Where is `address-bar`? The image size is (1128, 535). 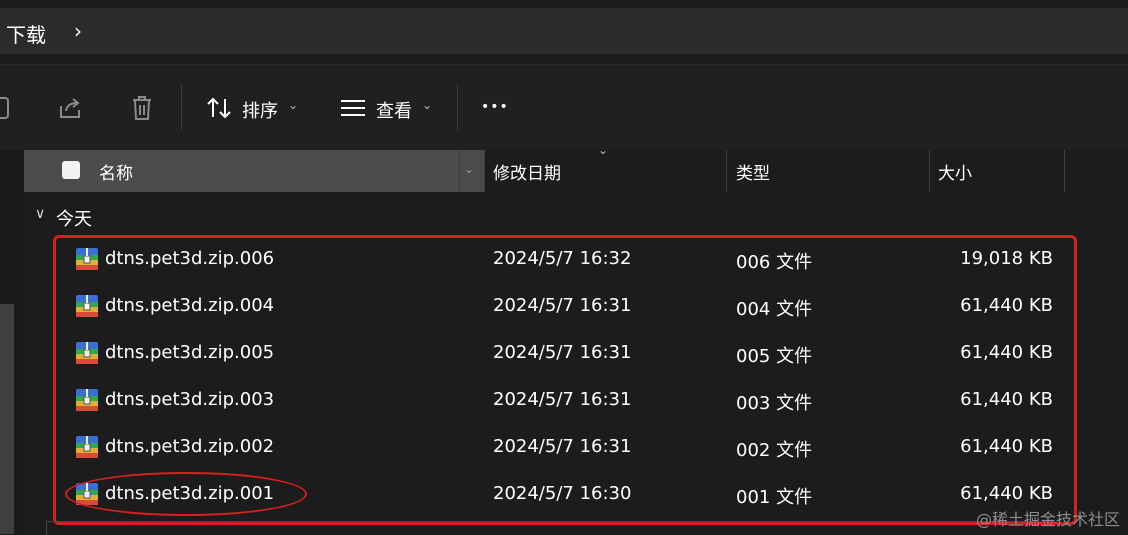
address-bar is located at coordinates (564, 31).